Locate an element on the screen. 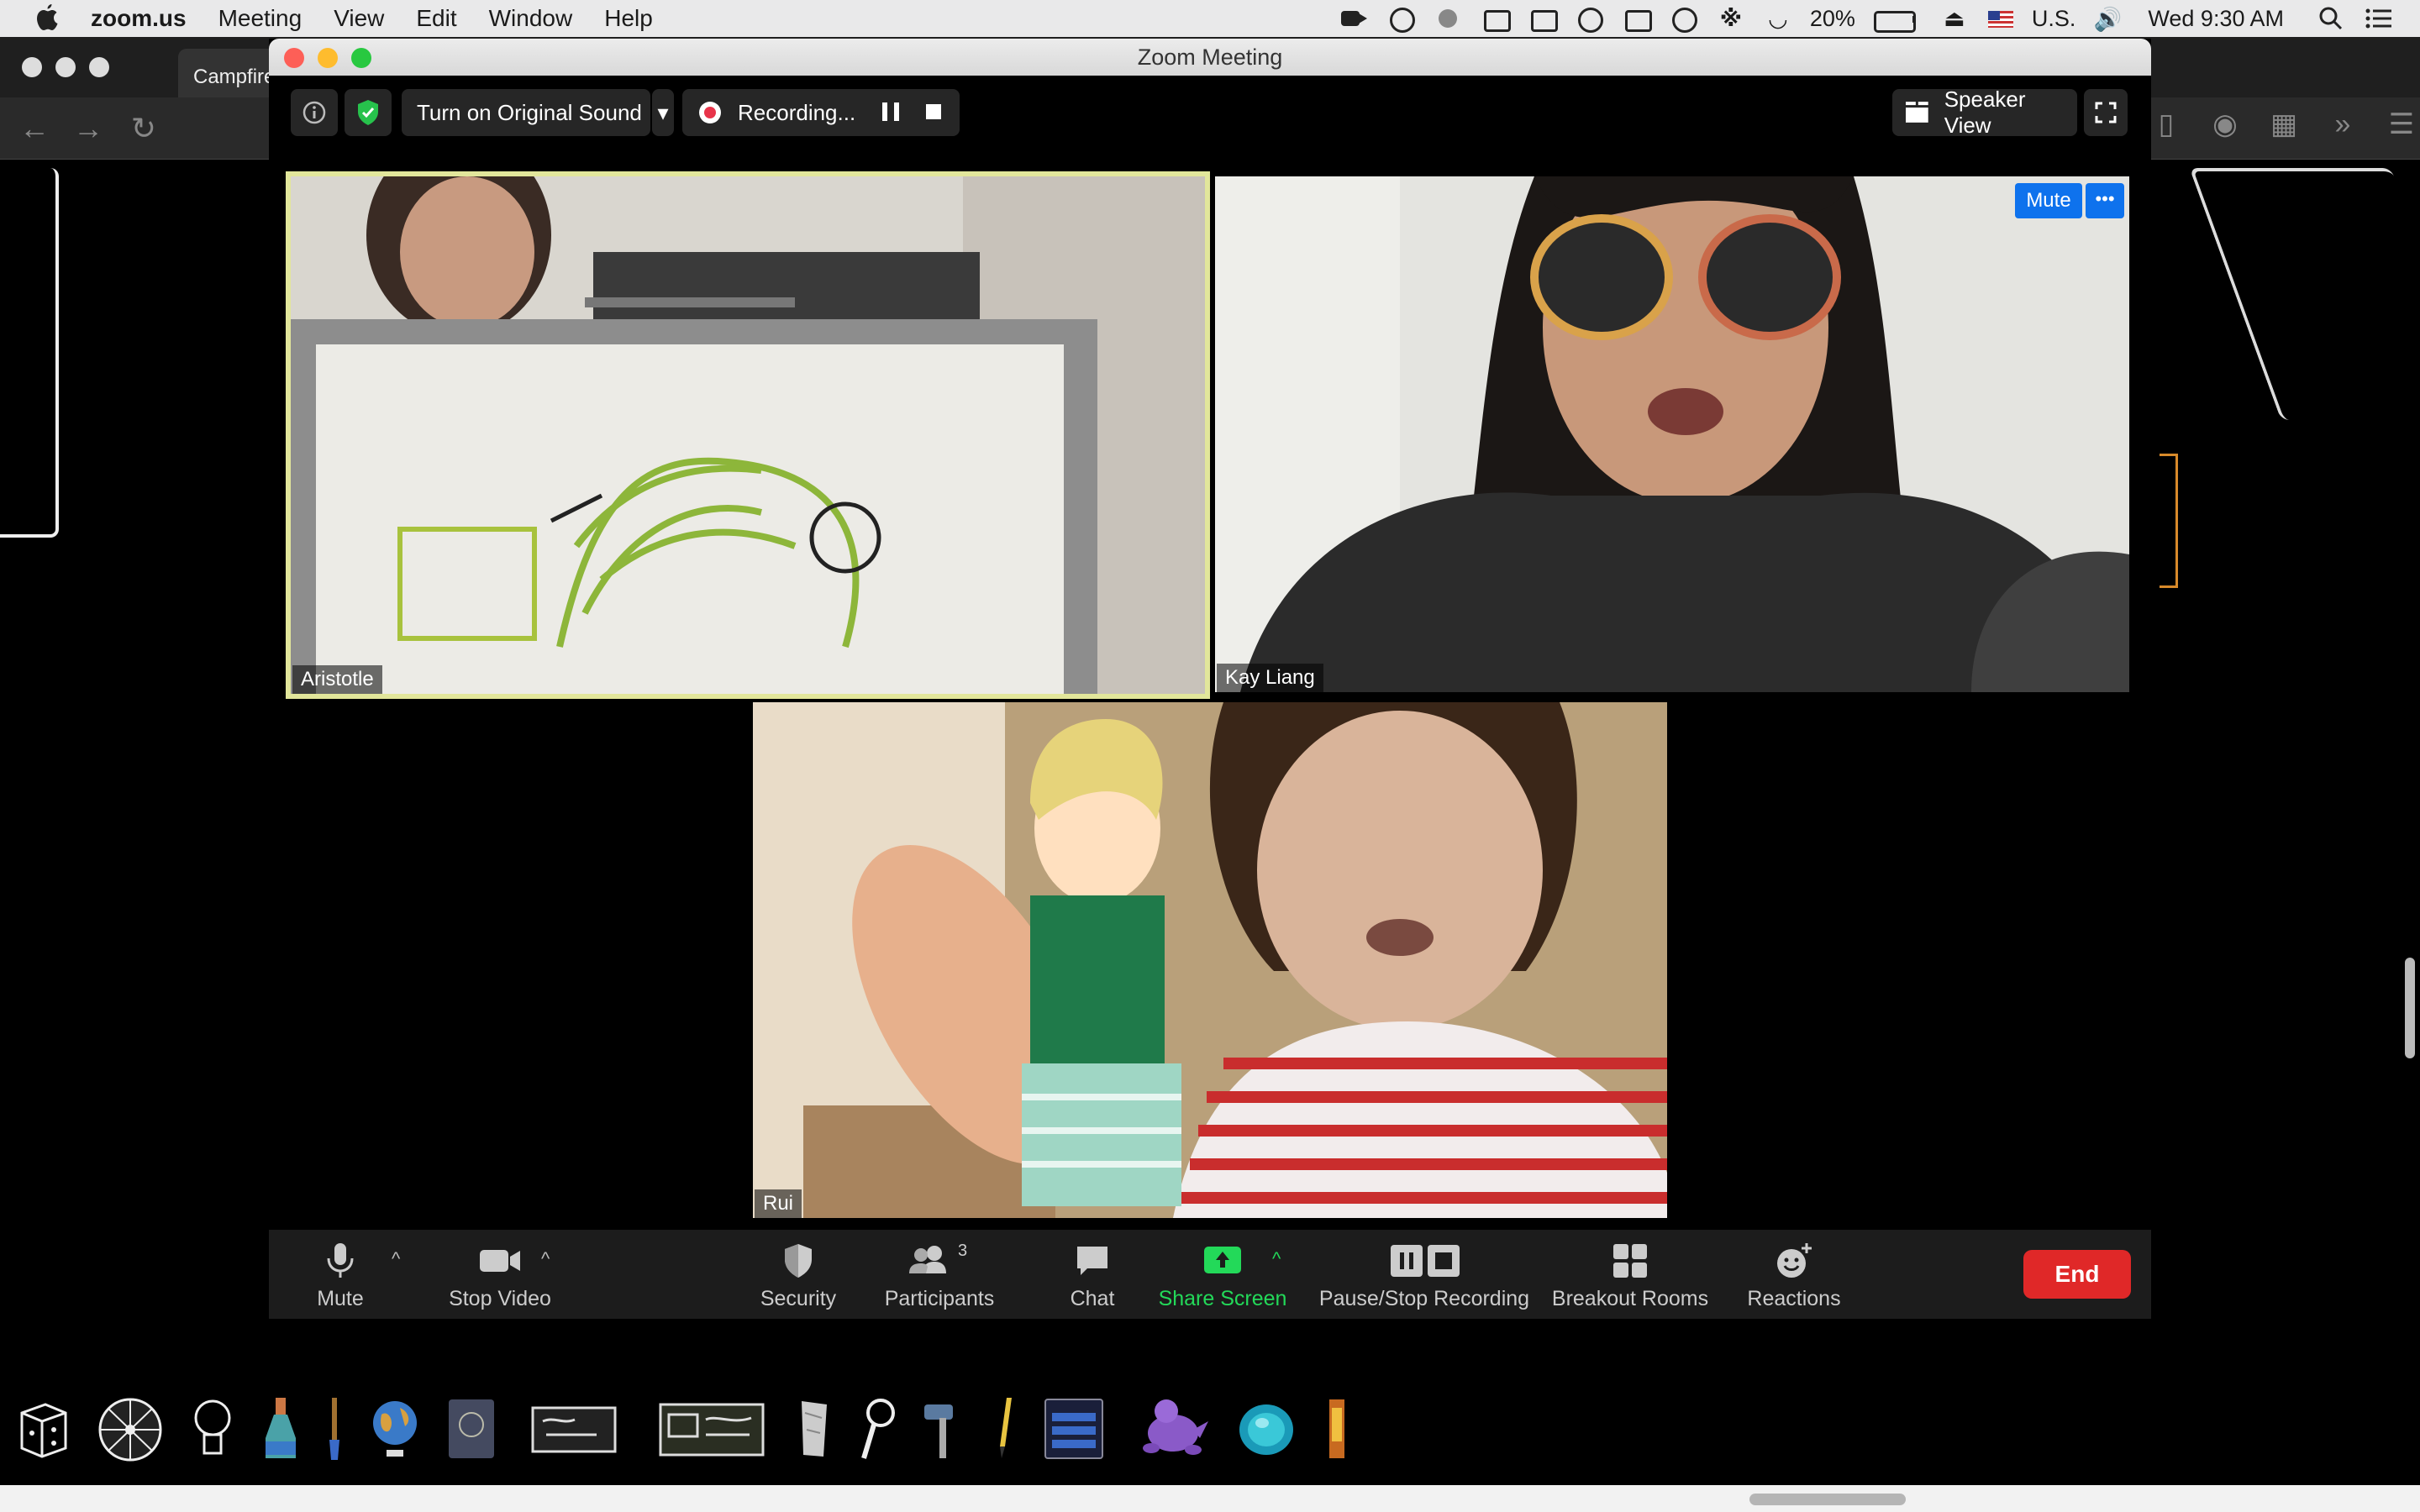  dice-icon is located at coordinates (44, 1429).